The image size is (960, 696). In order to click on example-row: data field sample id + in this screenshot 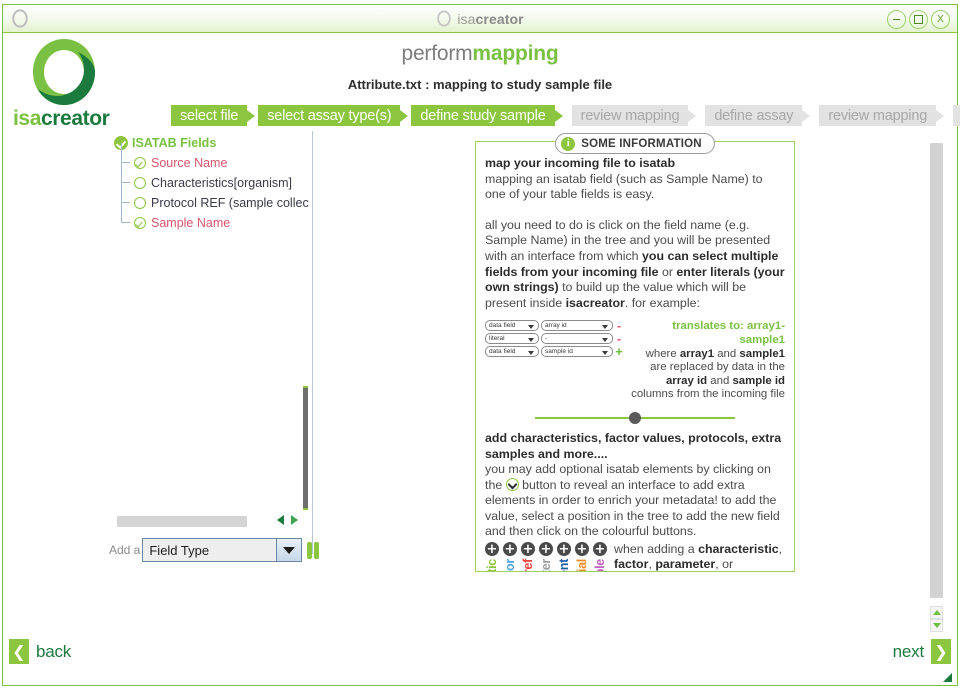, I will do `click(555, 351)`.